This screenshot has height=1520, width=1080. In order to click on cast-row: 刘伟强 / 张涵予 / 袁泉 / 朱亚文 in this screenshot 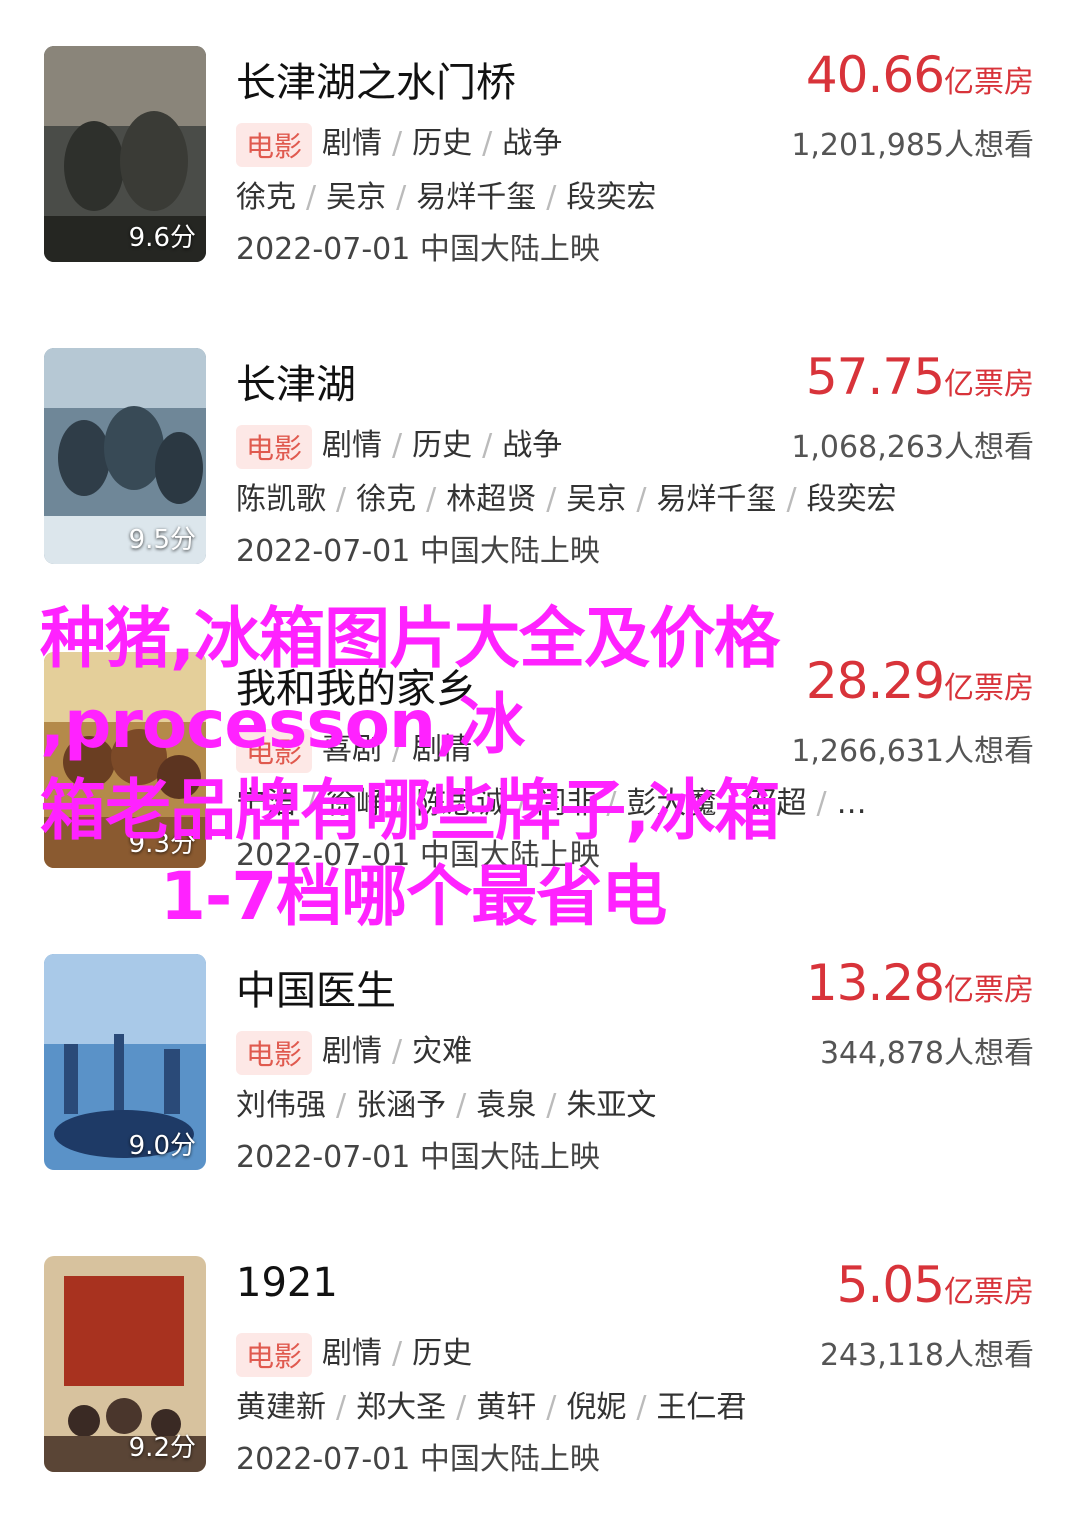, I will do `click(446, 1105)`.